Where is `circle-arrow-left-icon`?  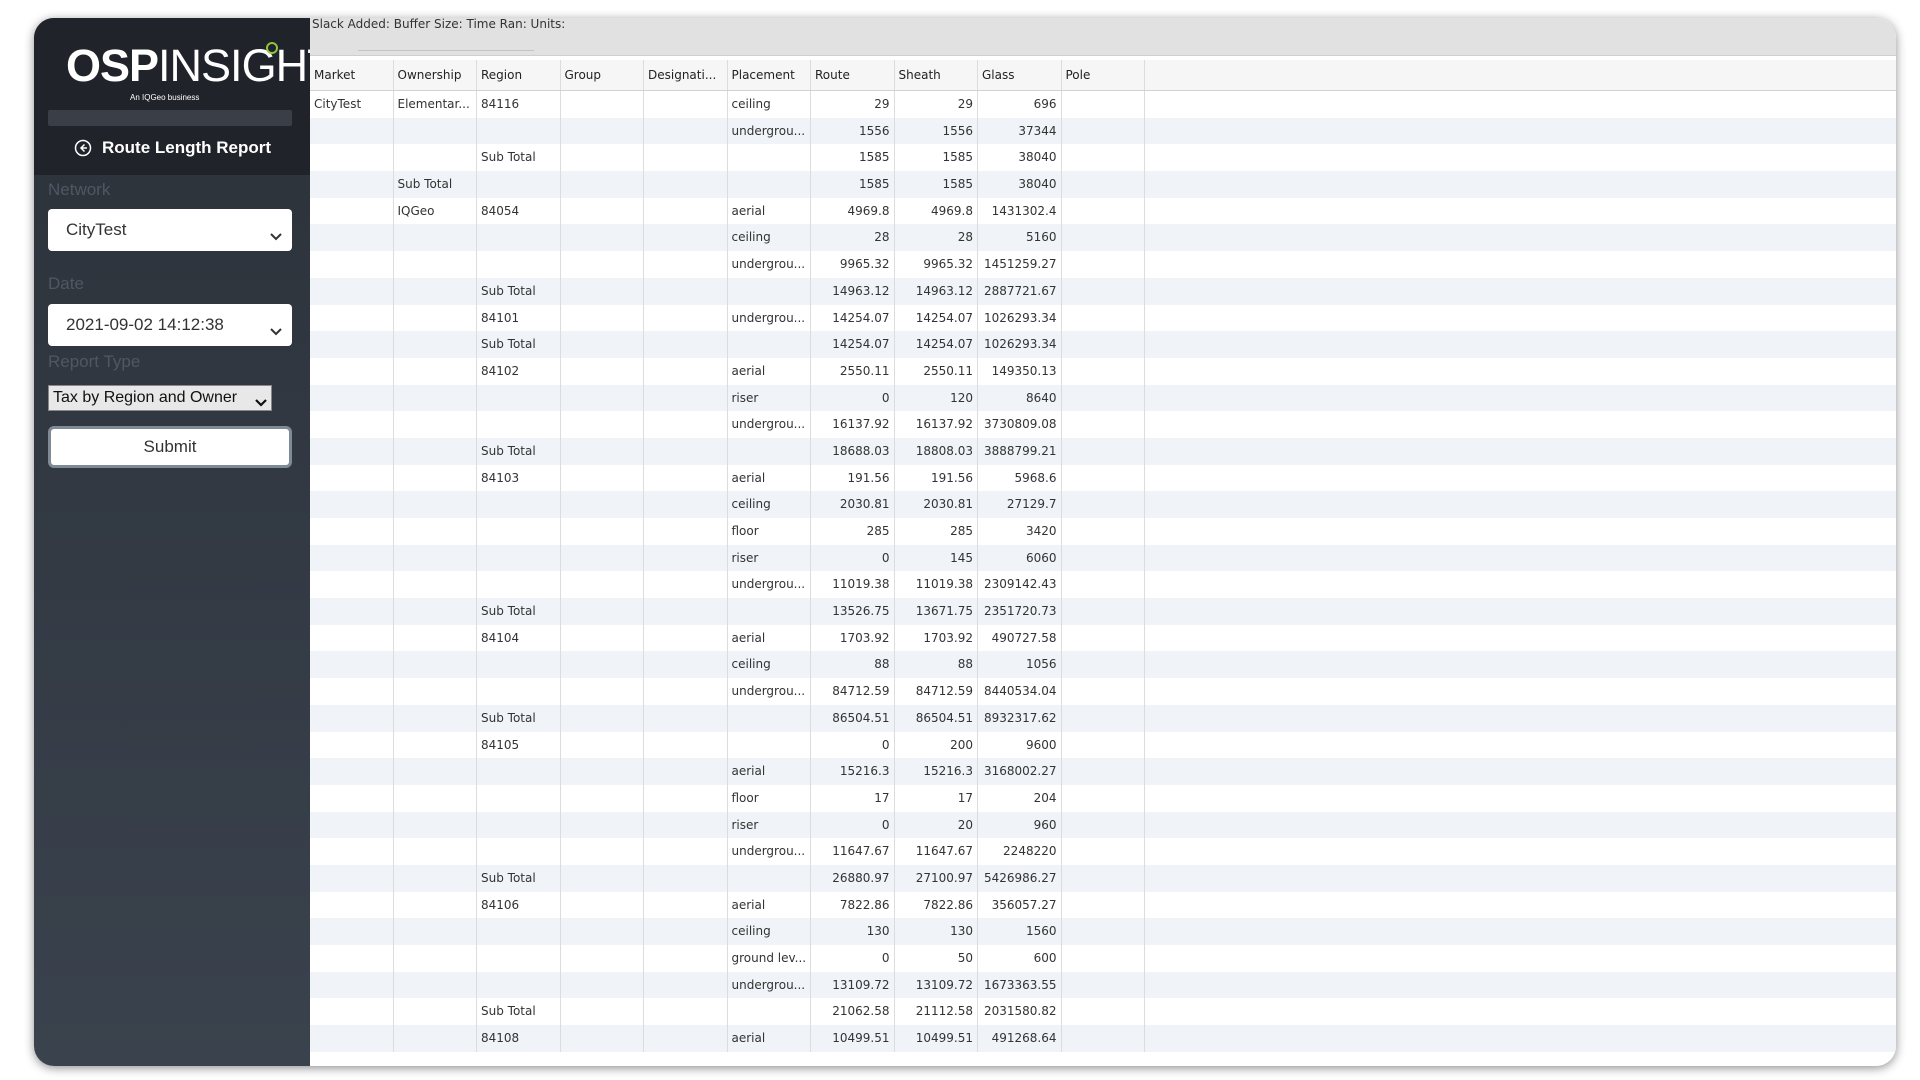 circle-arrow-left-icon is located at coordinates (83, 148).